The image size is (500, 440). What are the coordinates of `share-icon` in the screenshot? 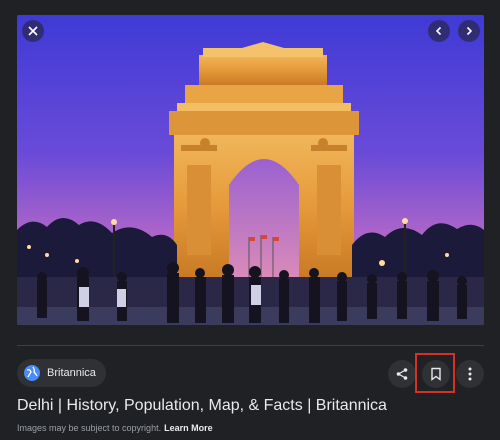 It's located at (402, 374).